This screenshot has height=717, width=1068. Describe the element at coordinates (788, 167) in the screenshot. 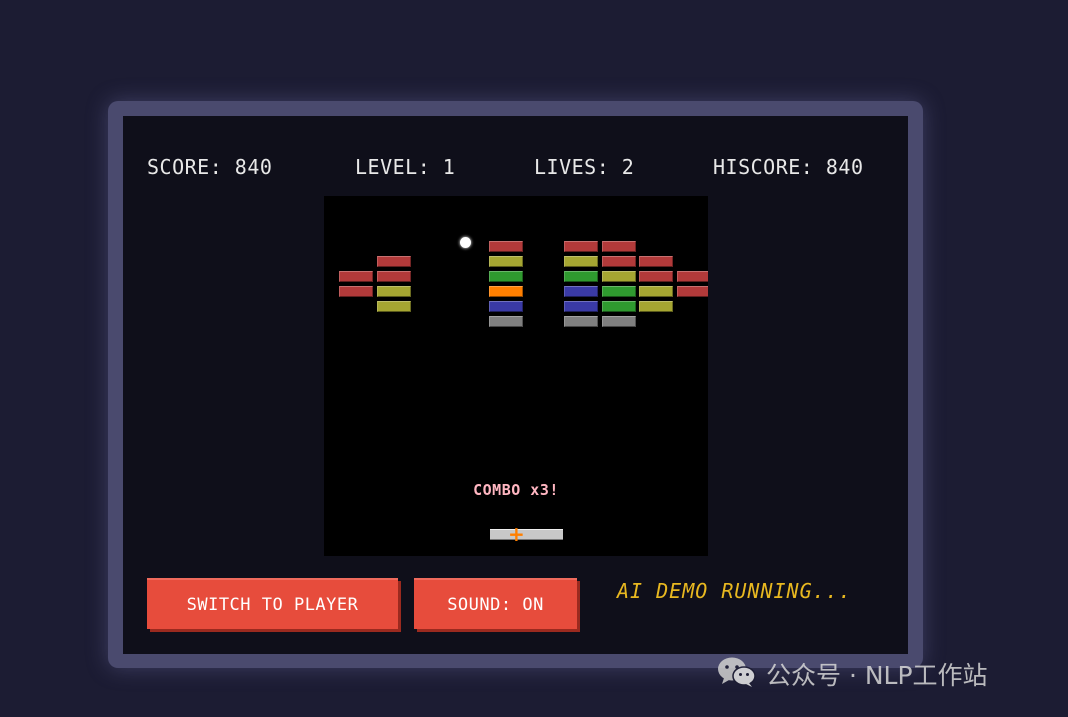

I see `hiscore-display: HISCORE: 840` at that location.